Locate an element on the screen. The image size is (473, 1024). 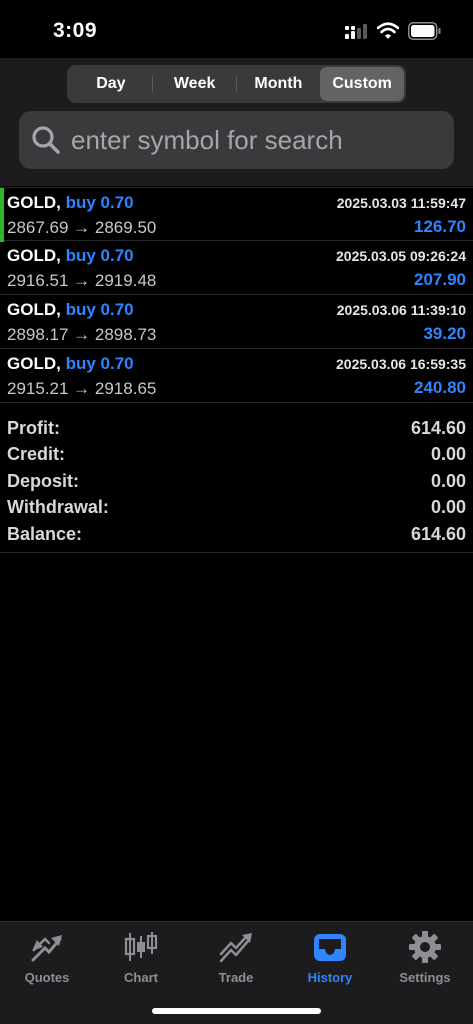
summary-label: Balance: is located at coordinates (45, 533).